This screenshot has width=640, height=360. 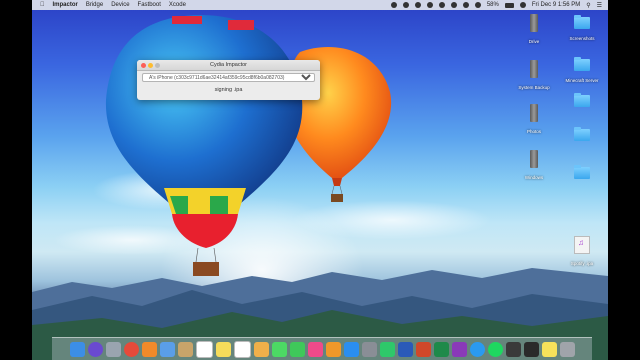 What do you see at coordinates (261, 349) in the screenshot?
I see `photos-icon` at bounding box center [261, 349].